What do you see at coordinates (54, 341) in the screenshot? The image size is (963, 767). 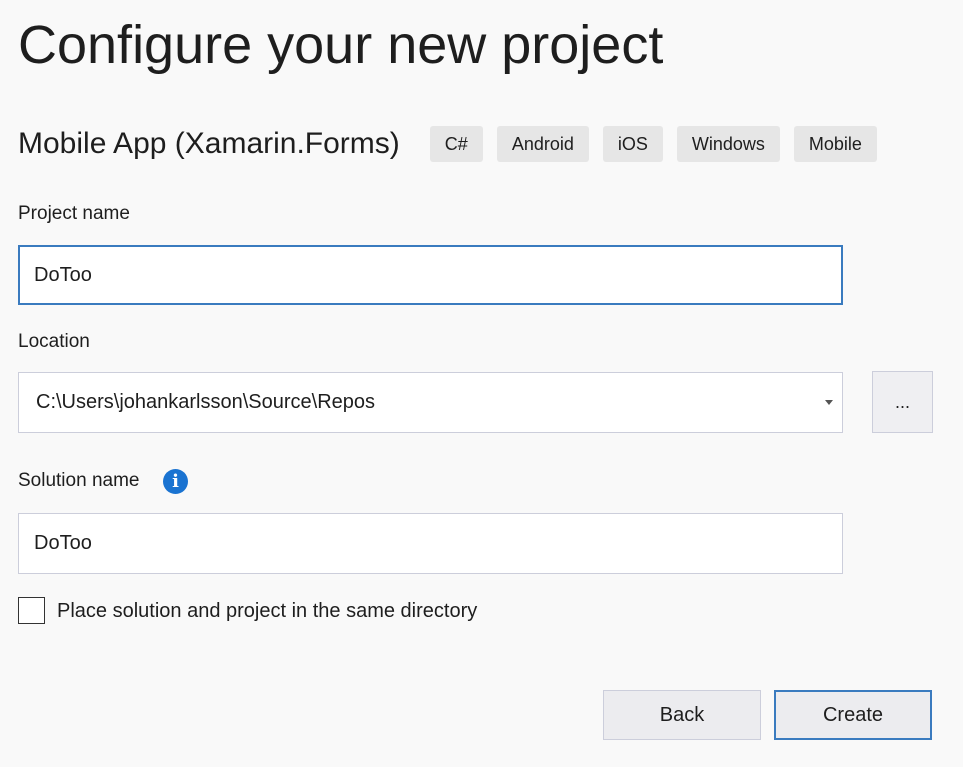 I see `location-label: Location` at bounding box center [54, 341].